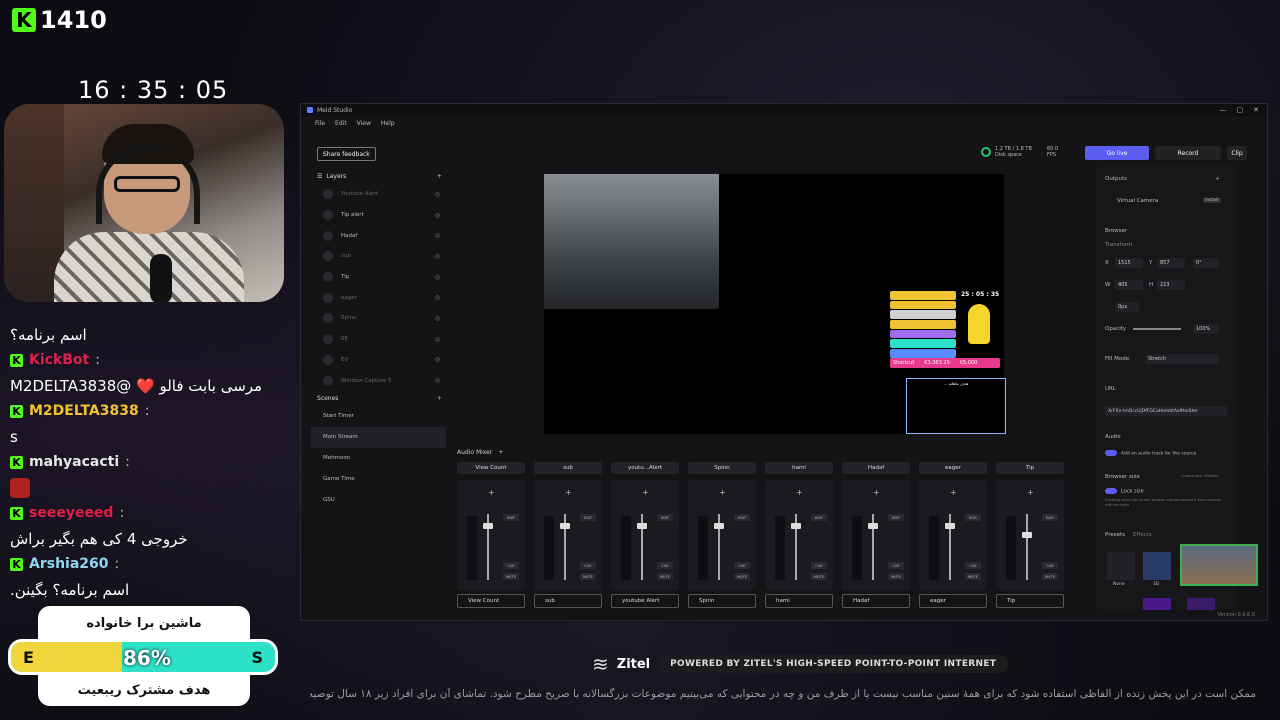 This screenshot has height=720, width=1280. What do you see at coordinates (1157, 604) in the screenshot?
I see `preset-purple` at bounding box center [1157, 604].